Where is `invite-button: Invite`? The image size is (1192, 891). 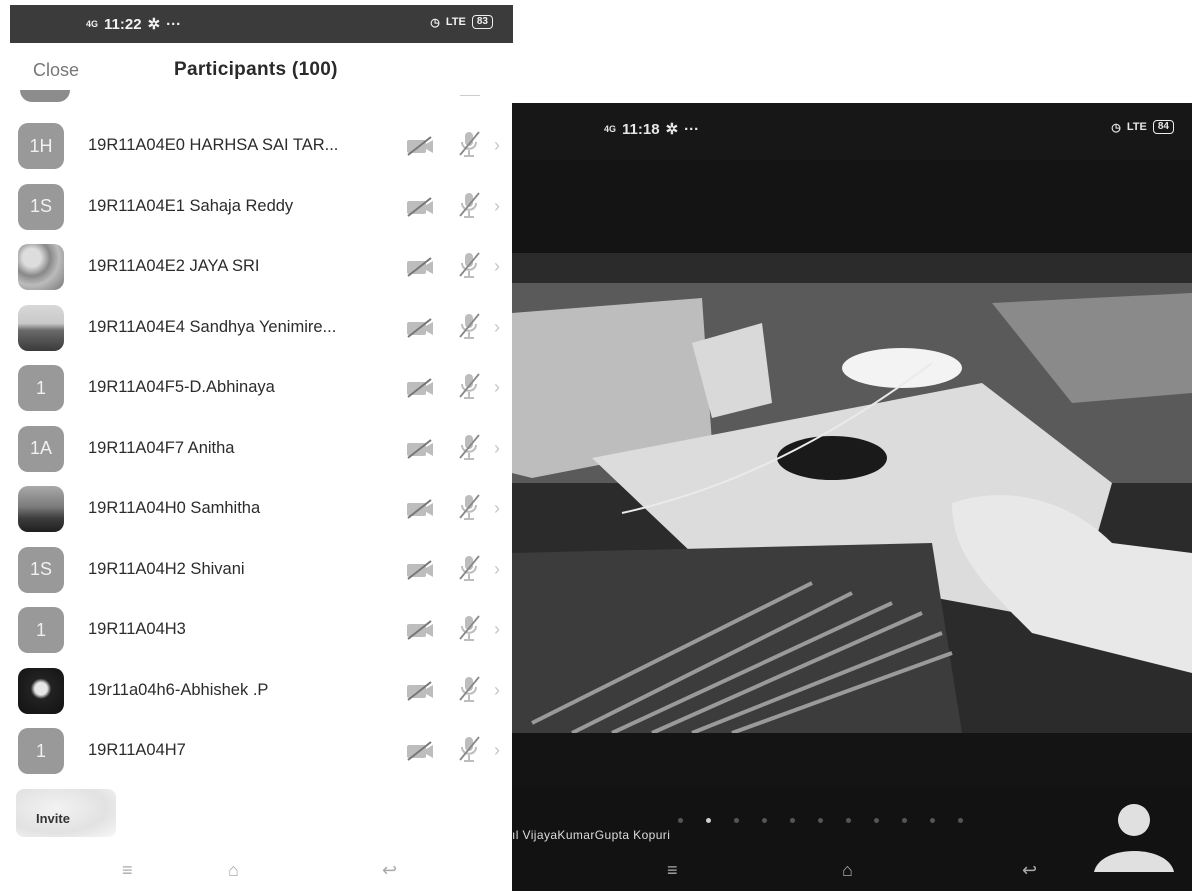
invite-button: Invite is located at coordinates (66, 813).